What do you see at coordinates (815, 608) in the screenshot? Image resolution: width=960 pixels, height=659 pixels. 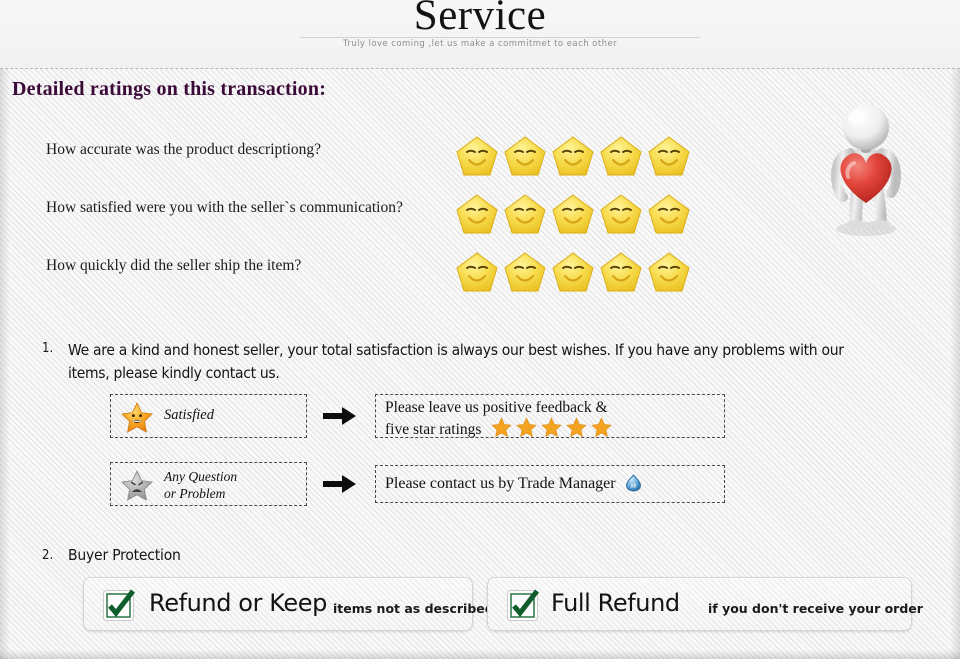 I see `full-refund-subtitle: if you don't receive your order` at bounding box center [815, 608].